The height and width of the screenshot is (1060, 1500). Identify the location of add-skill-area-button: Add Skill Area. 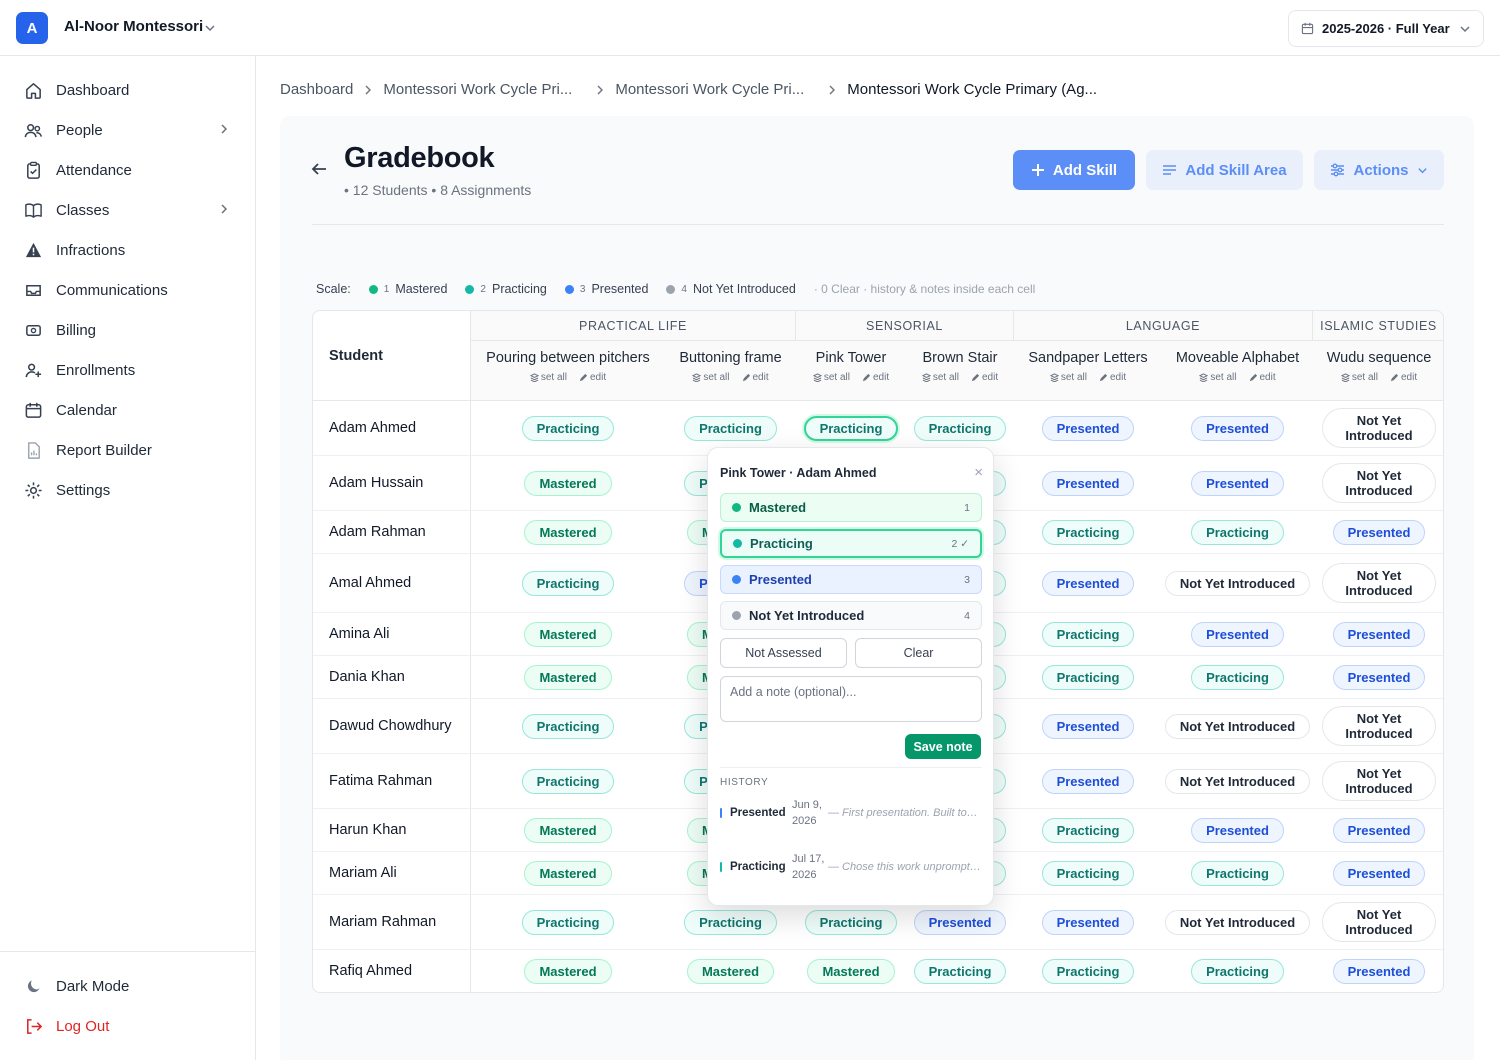
(1224, 170).